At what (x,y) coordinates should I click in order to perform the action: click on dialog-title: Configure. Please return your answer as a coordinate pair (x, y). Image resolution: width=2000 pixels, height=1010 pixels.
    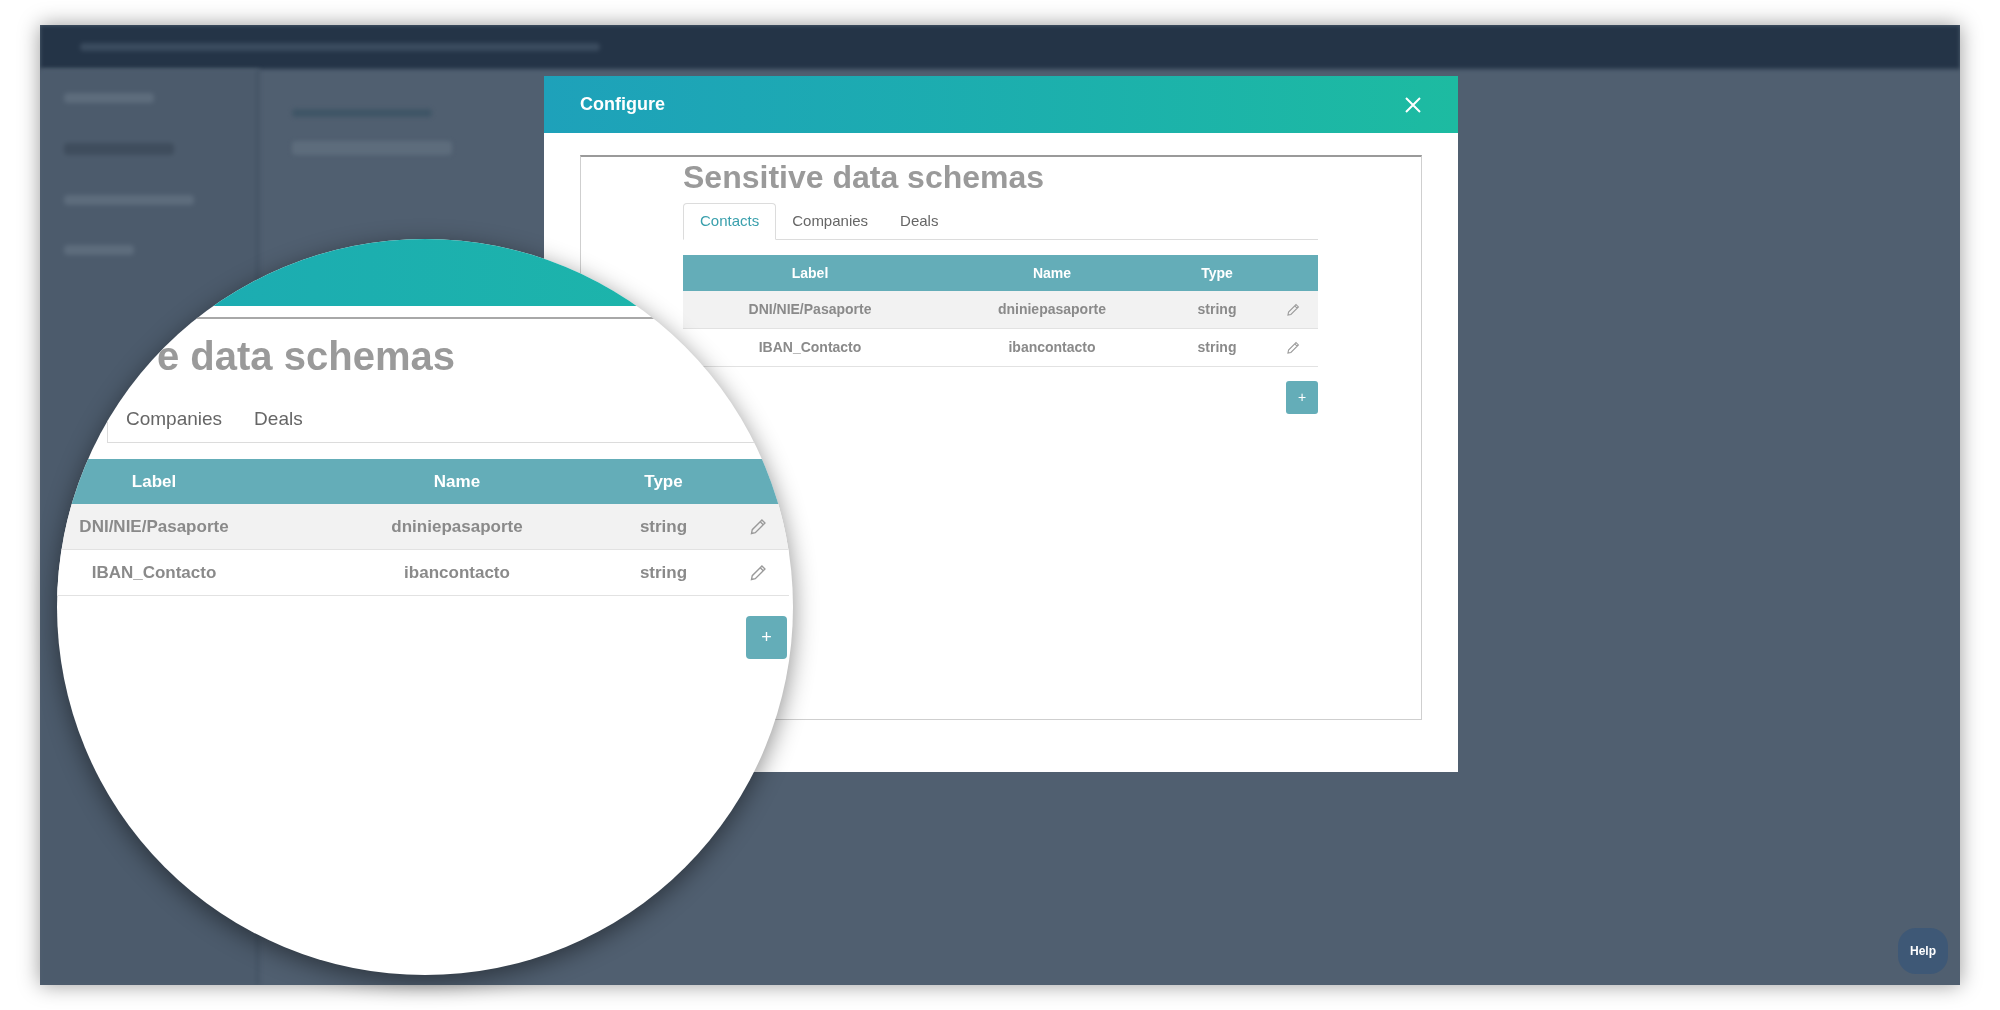
    Looking at the image, I should click on (622, 104).